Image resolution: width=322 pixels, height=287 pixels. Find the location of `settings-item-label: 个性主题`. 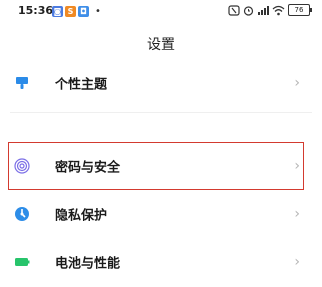

settings-item-label: 个性主题 is located at coordinates (81, 85).